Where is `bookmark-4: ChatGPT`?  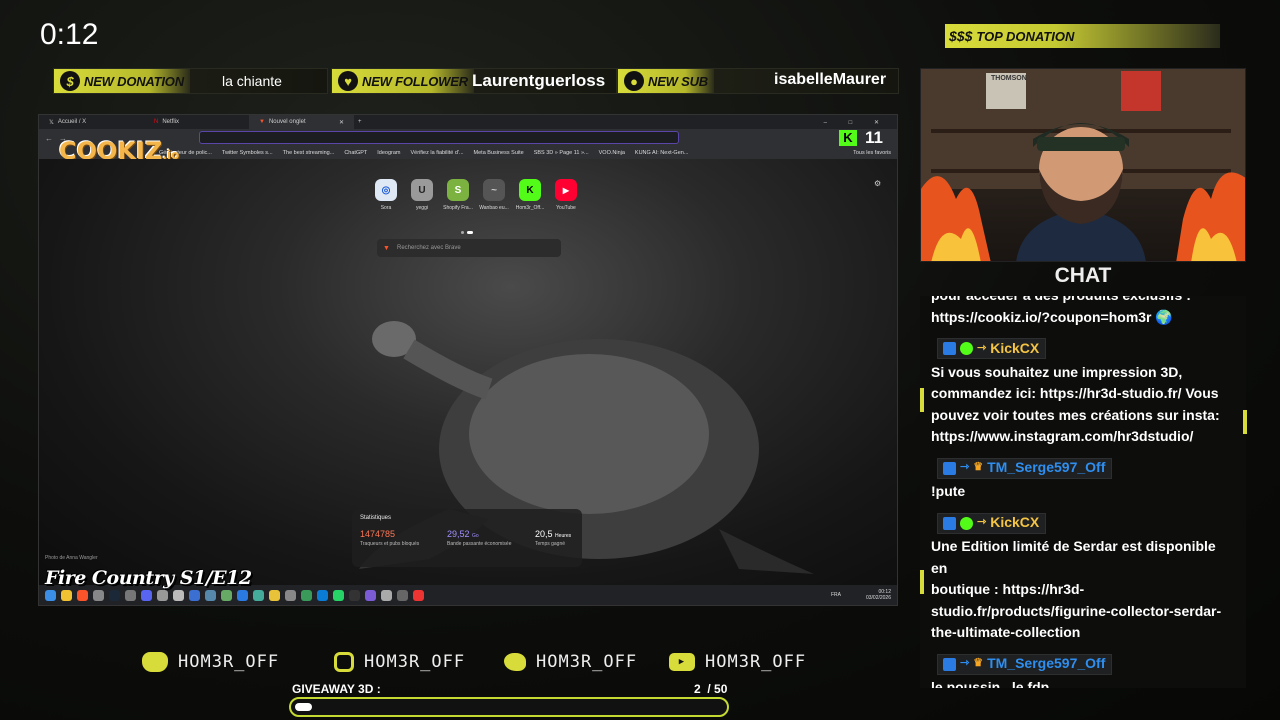
bookmark-4: ChatGPT is located at coordinates (355, 153).